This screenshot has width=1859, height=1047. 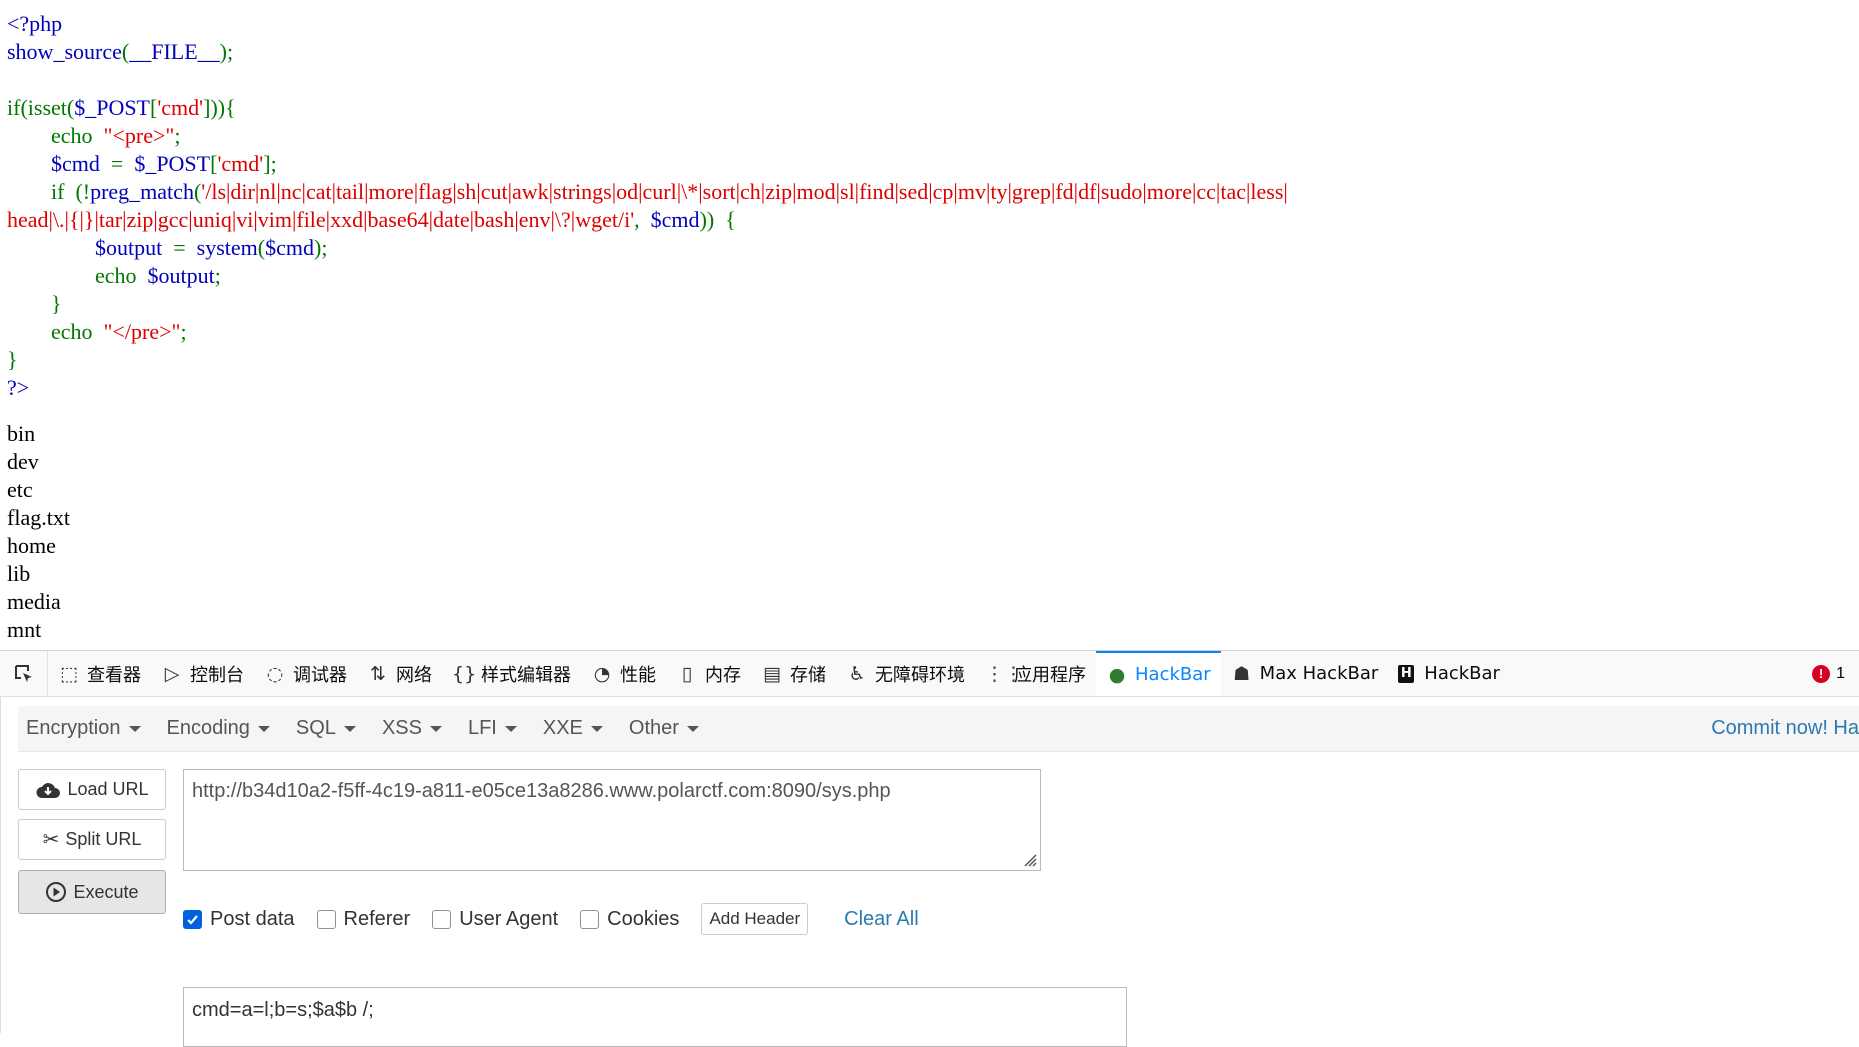 I want to click on tab-style-editor: {} 样式编辑器, so click(x=511, y=673).